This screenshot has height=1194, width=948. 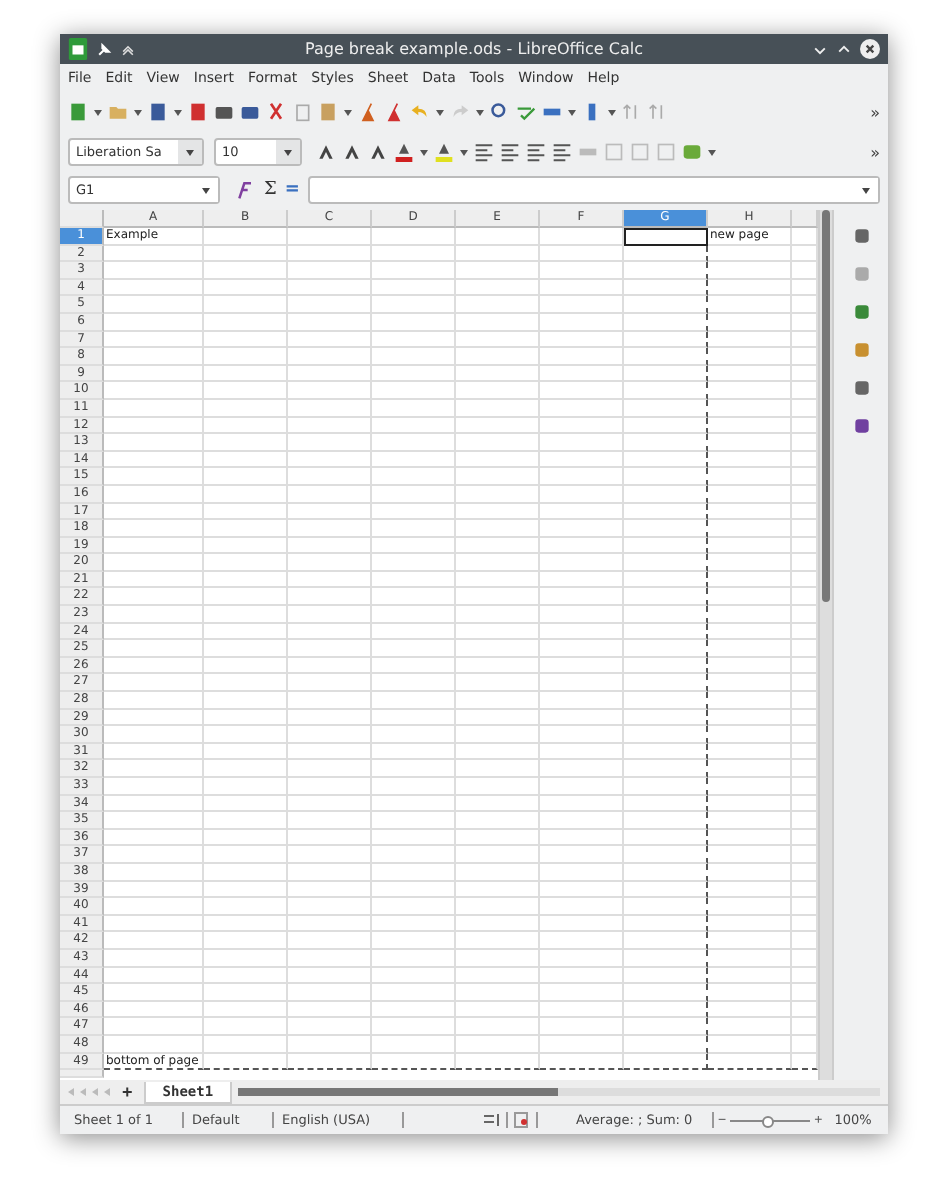 What do you see at coordinates (89, 1092) in the screenshot?
I see `sheet-navigation-icon` at bounding box center [89, 1092].